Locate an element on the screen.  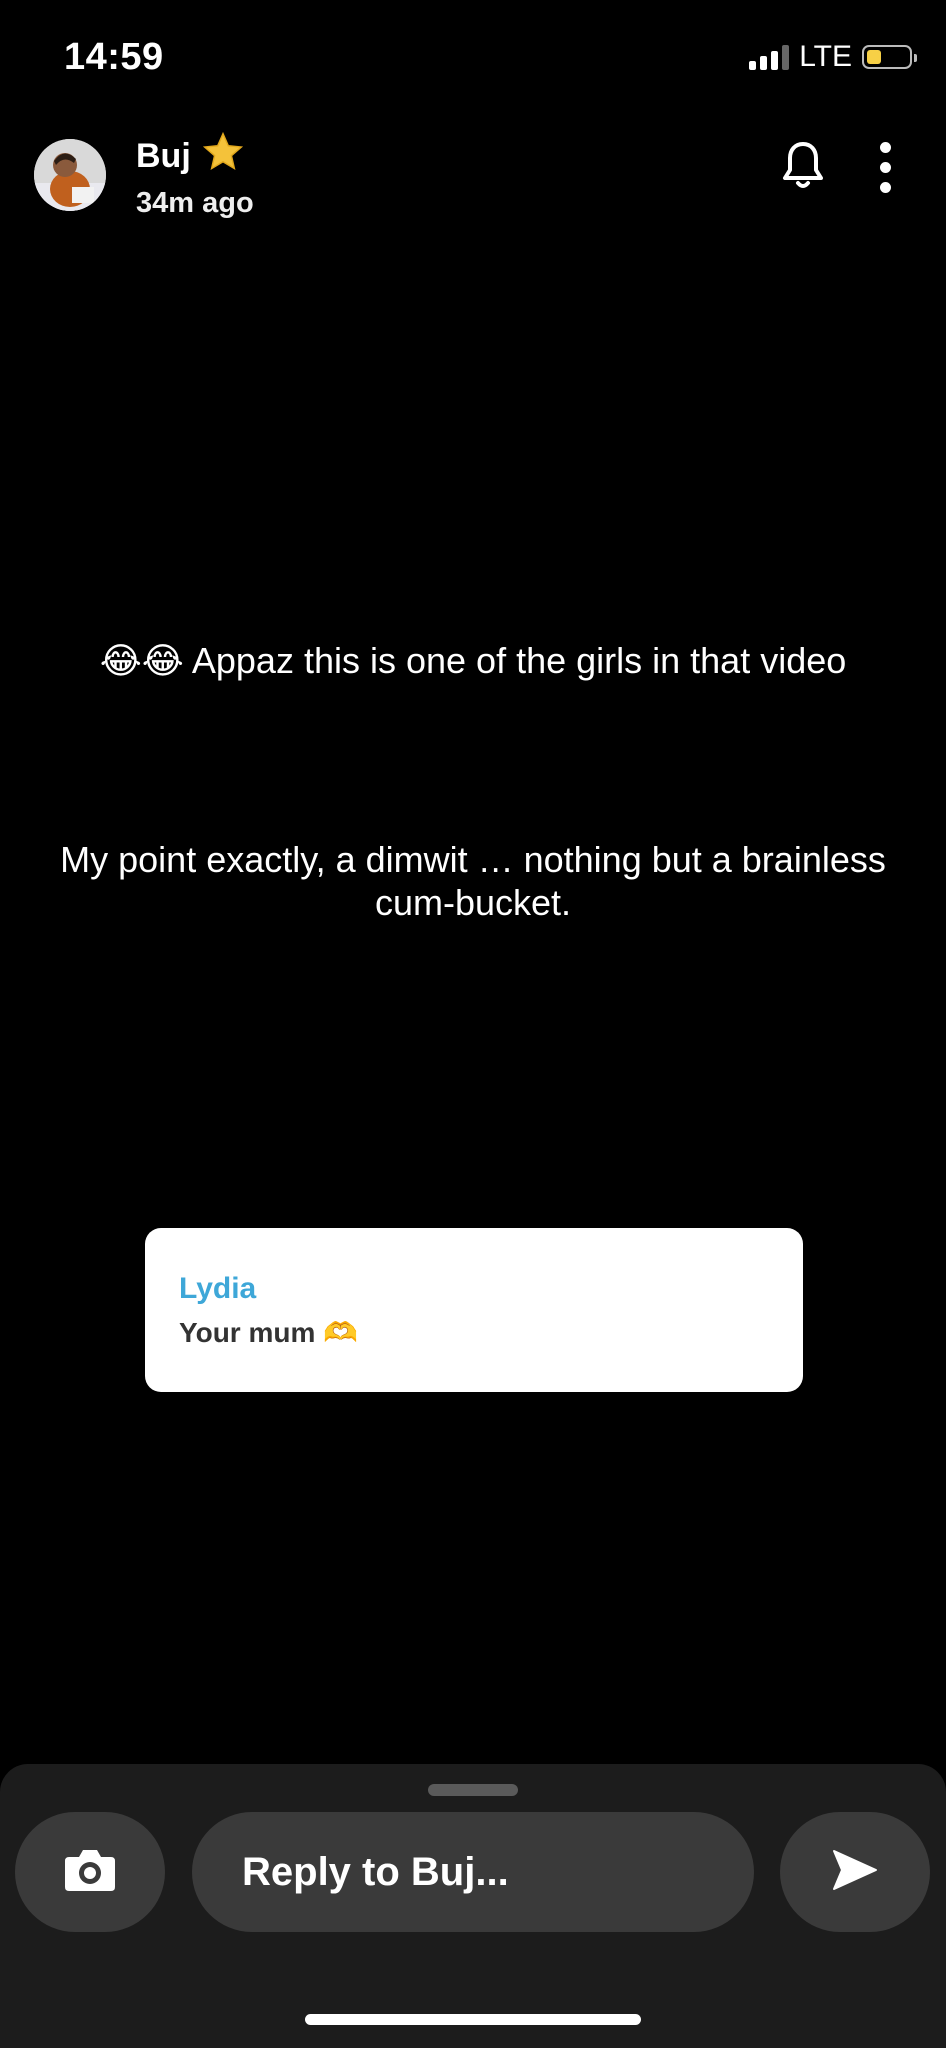
reply-message: Your mum 🫶 is located at coordinates (491, 1332).